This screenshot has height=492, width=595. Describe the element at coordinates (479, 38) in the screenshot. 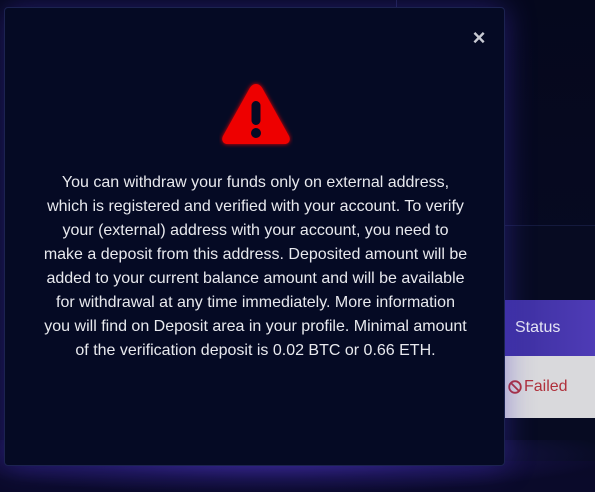

I see `close-button: ×` at that location.